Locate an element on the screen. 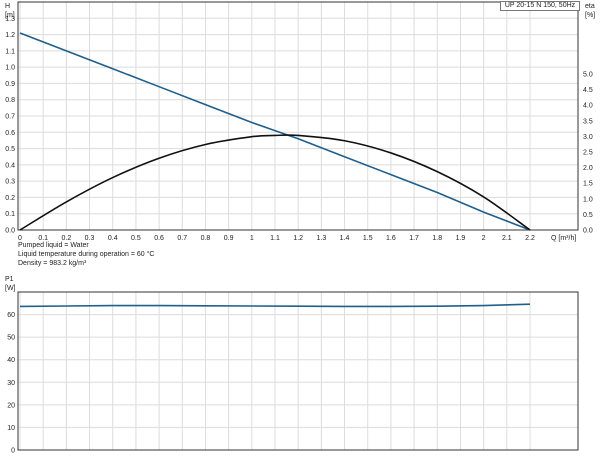 The image size is (600, 461). h-tick-label: 1.2 is located at coordinates (10, 35).